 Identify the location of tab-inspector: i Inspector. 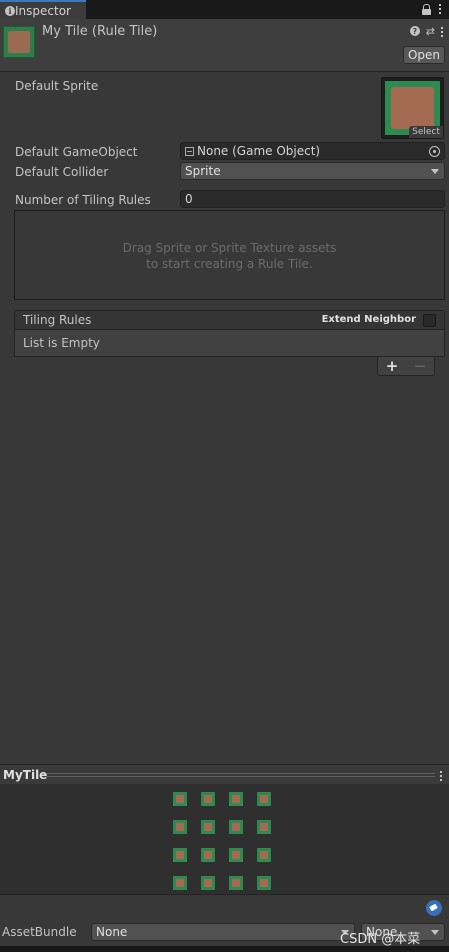
(43, 9).